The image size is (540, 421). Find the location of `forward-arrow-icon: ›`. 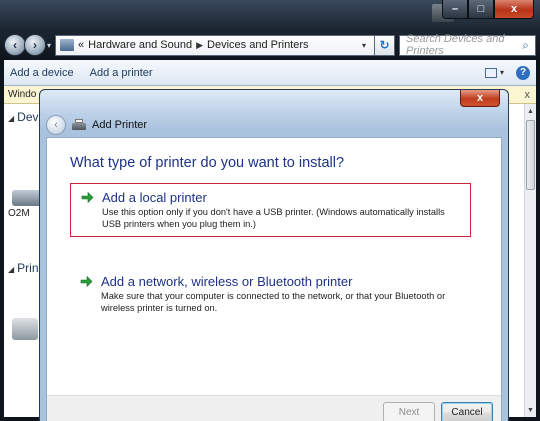

forward-arrow-icon: › is located at coordinates (35, 45).